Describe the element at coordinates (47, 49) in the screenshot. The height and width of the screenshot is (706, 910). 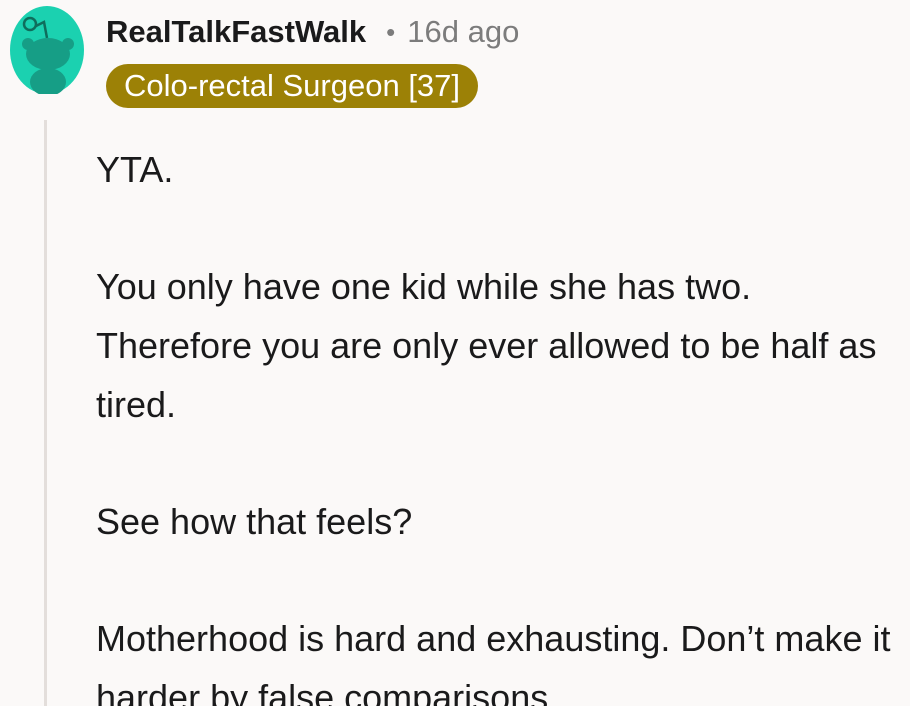
I see `user-avatar-icon` at that location.